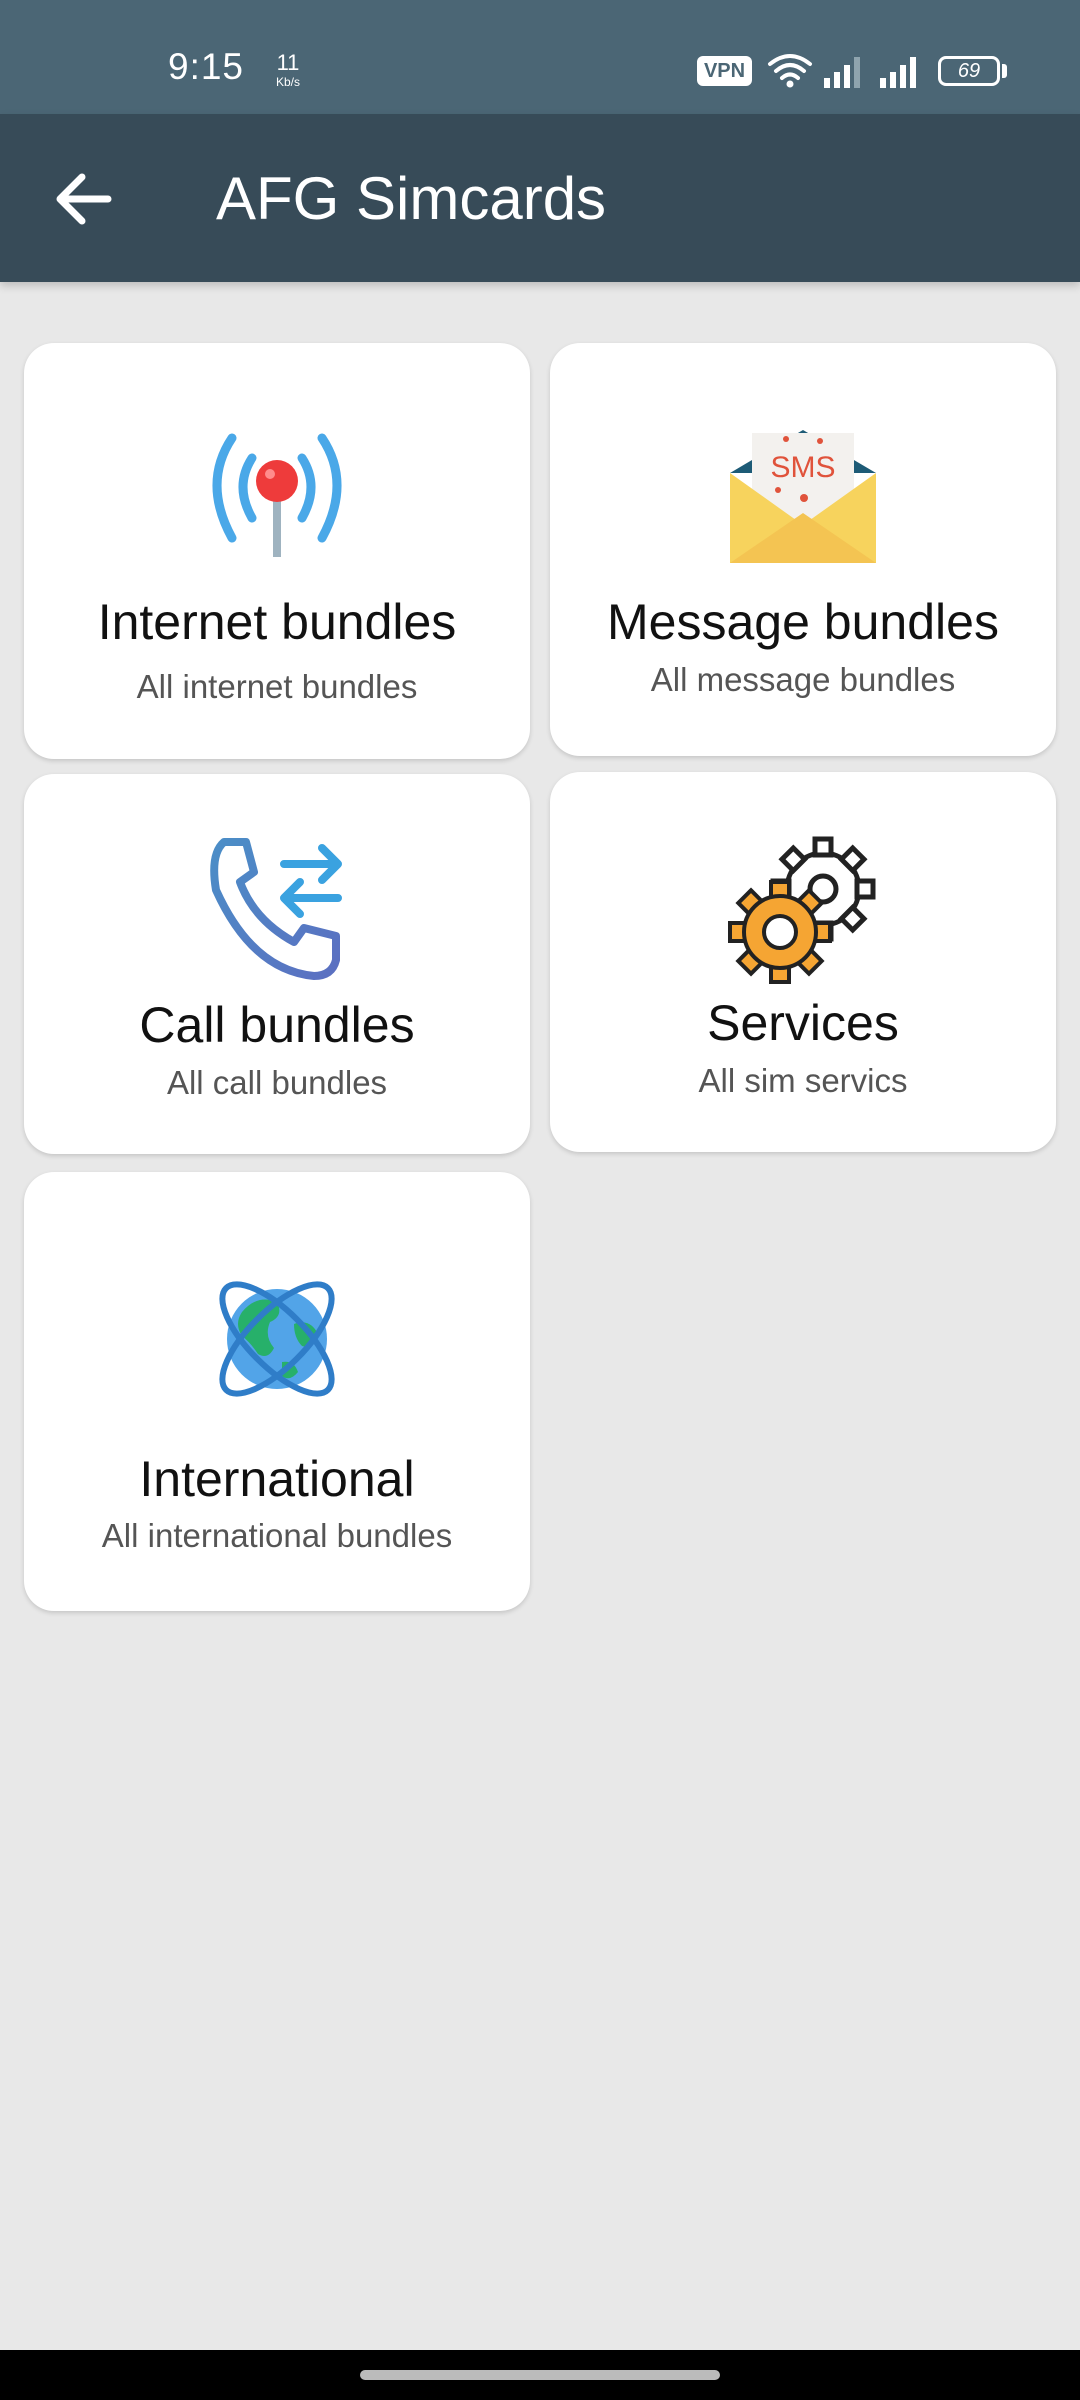 The height and width of the screenshot is (2400, 1080). I want to click on card-title: Internet bundles, so click(277, 622).